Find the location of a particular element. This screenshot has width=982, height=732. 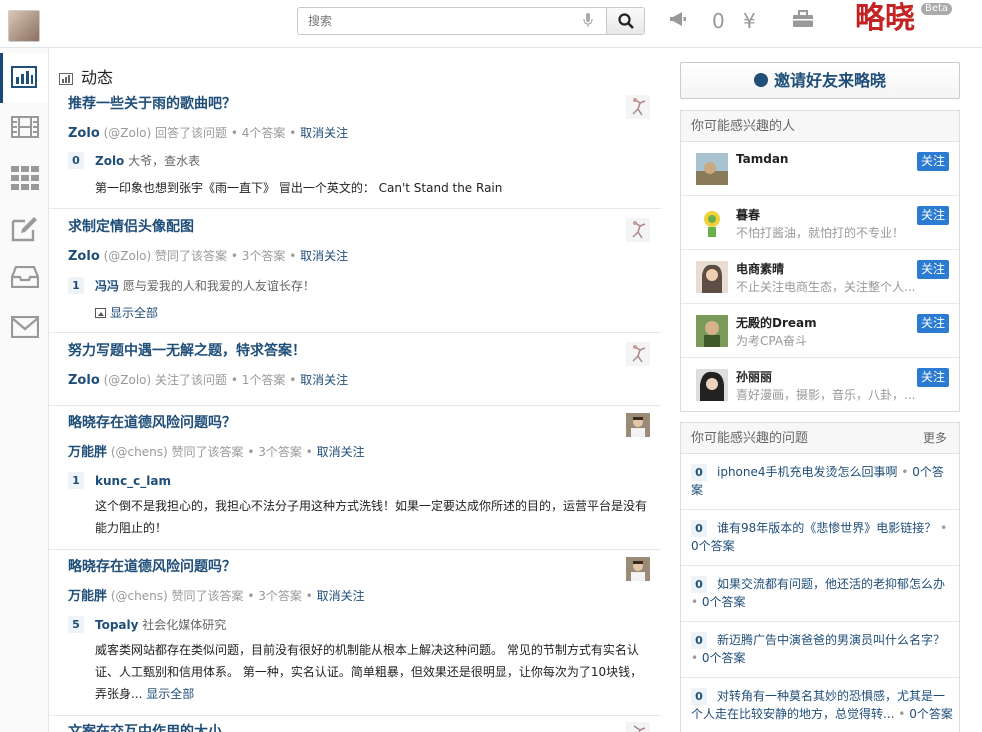

grid-icon is located at coordinates (25, 178).